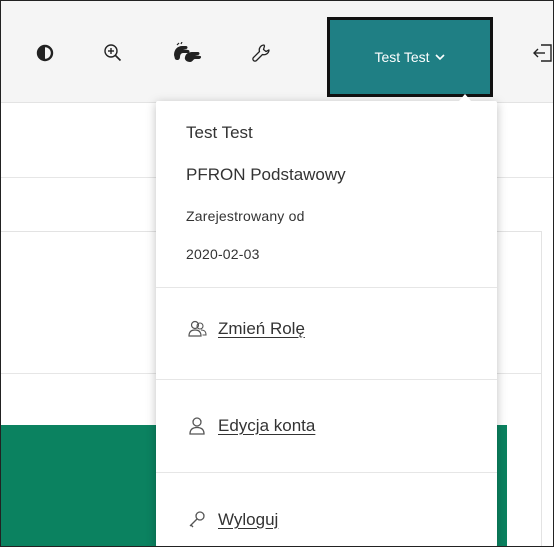 The image size is (554, 547). Describe the element at coordinates (197, 426) in the screenshot. I see `user-icon` at that location.